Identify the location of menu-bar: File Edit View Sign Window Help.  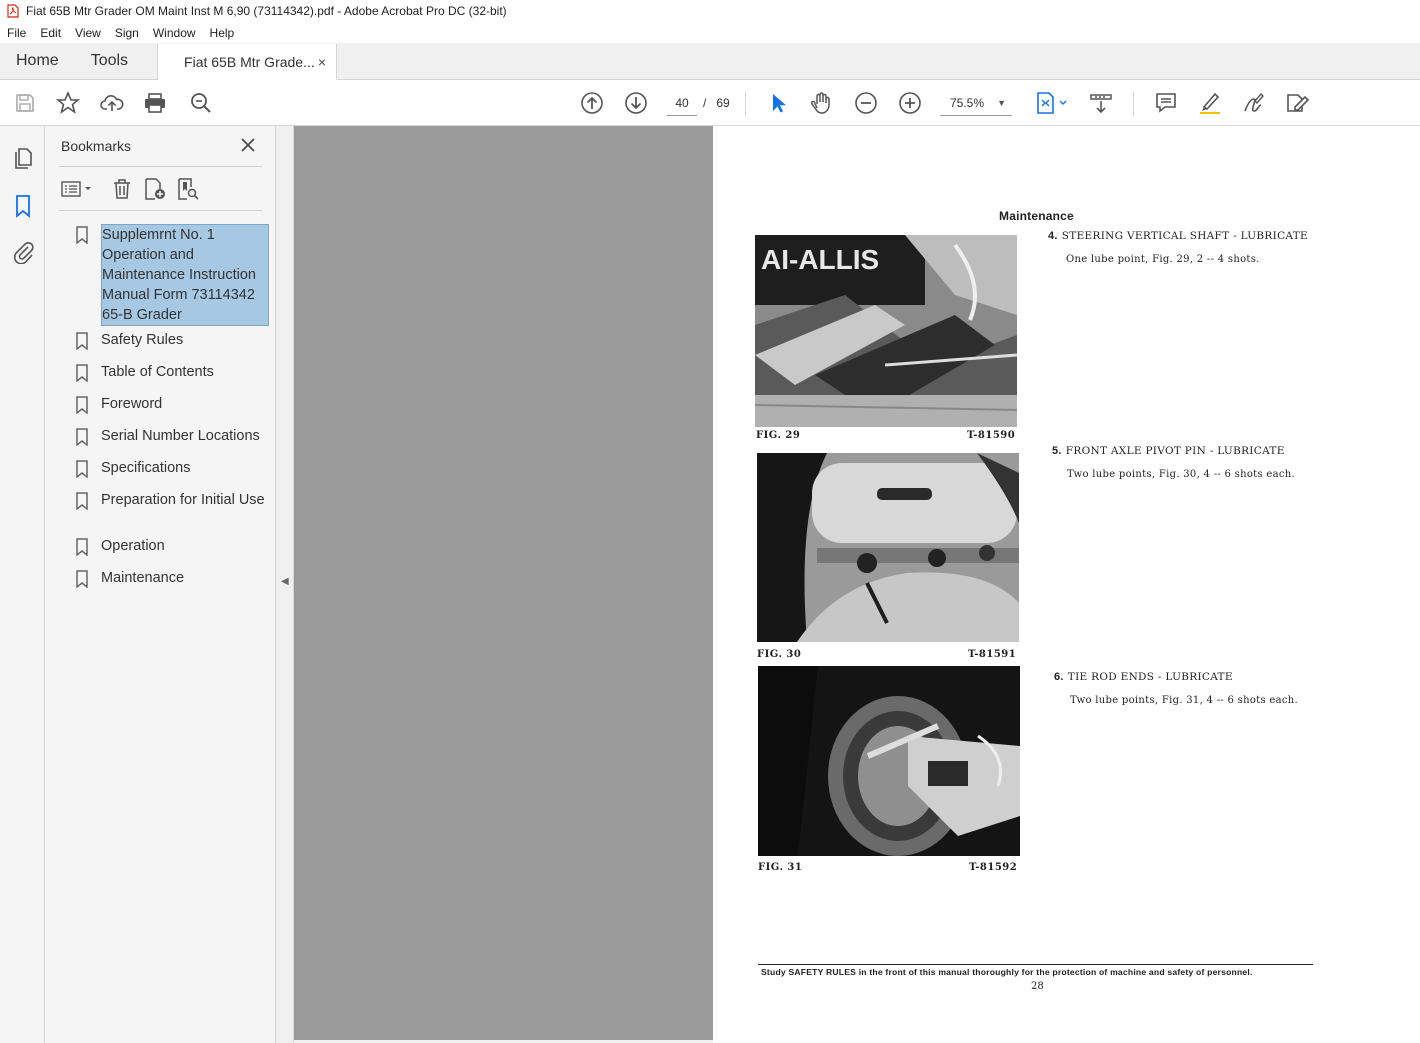
(710, 32).